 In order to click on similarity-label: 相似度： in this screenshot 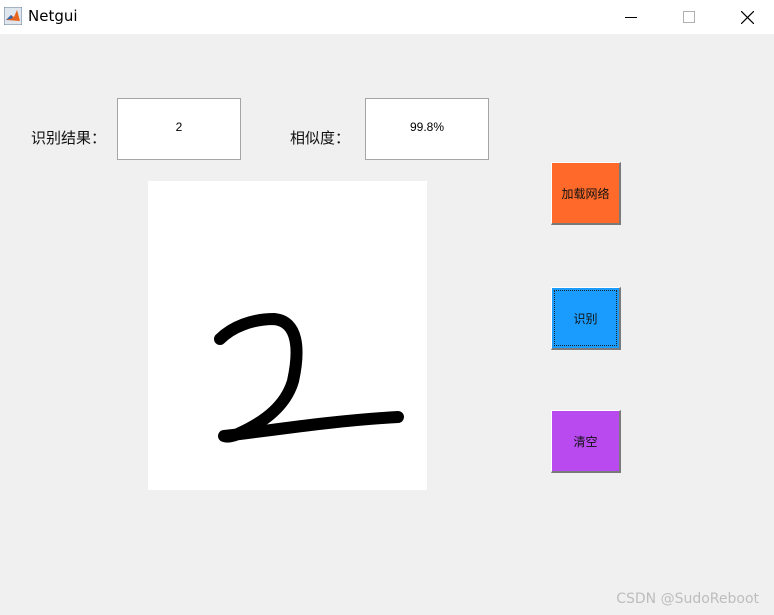, I will do `click(320, 138)`.